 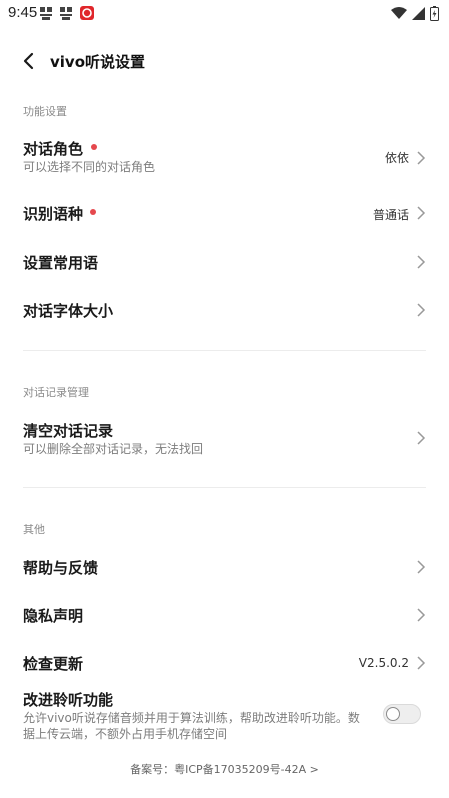 What do you see at coordinates (393, 714) in the screenshot?
I see `toggle-knob` at bounding box center [393, 714].